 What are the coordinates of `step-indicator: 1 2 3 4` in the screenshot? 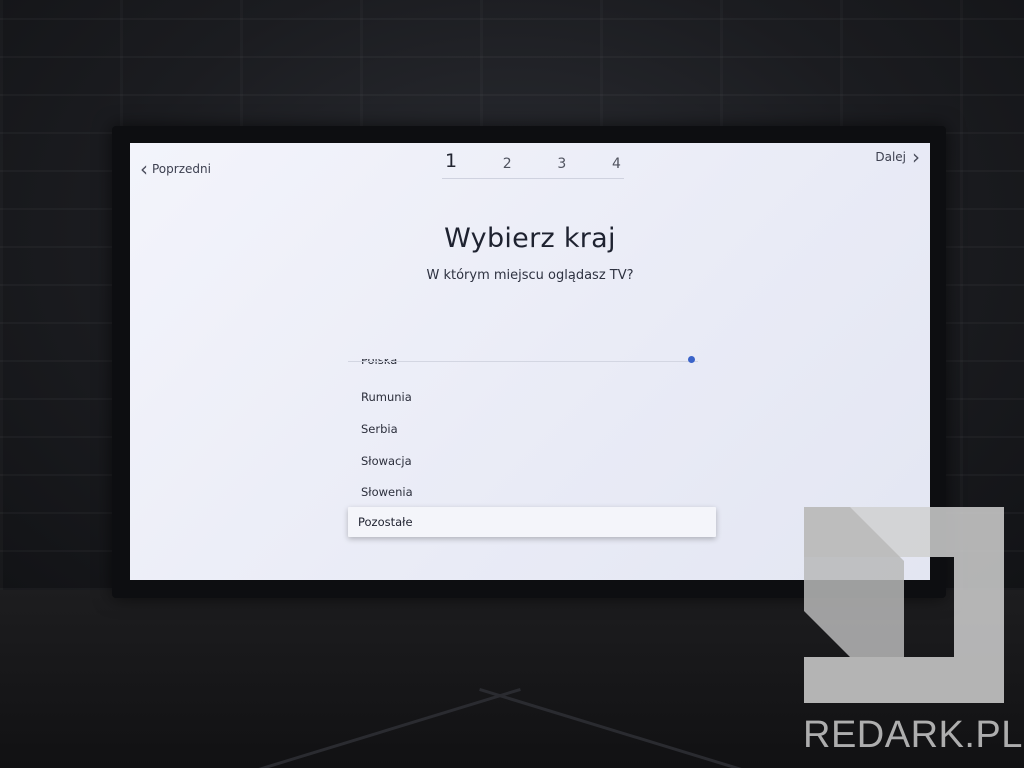 It's located at (533, 164).